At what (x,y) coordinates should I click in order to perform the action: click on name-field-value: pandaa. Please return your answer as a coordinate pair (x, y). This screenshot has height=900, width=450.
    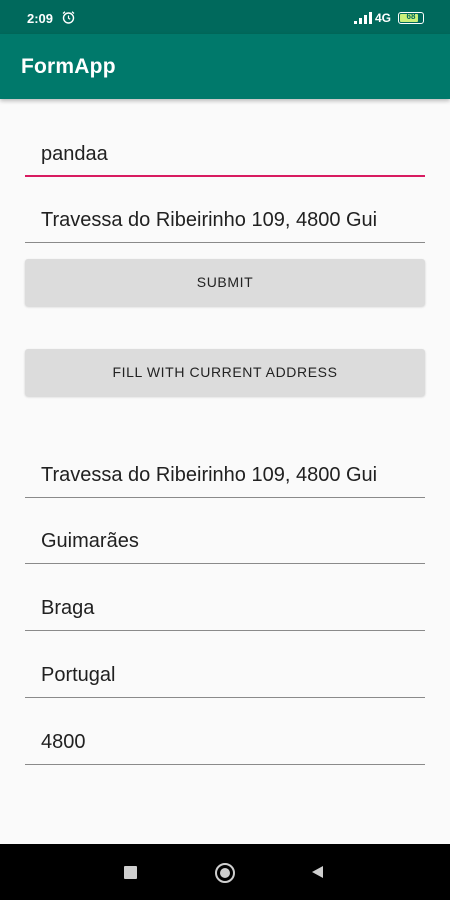
    Looking at the image, I should click on (74, 154).